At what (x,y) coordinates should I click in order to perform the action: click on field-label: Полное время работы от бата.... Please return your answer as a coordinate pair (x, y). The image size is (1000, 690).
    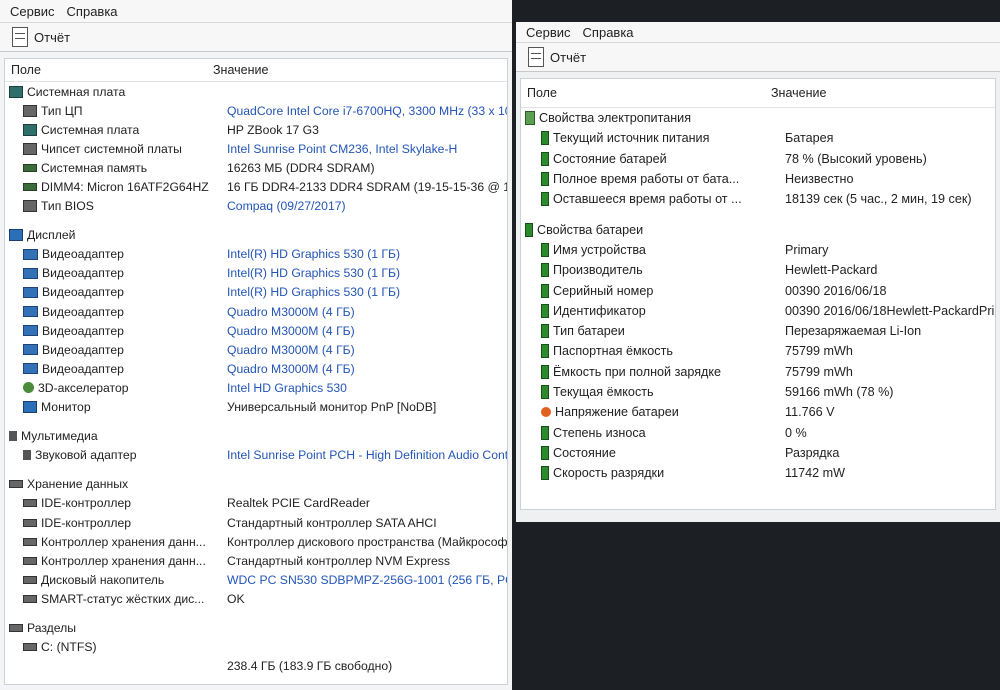
    Looking at the image, I should click on (646, 179).